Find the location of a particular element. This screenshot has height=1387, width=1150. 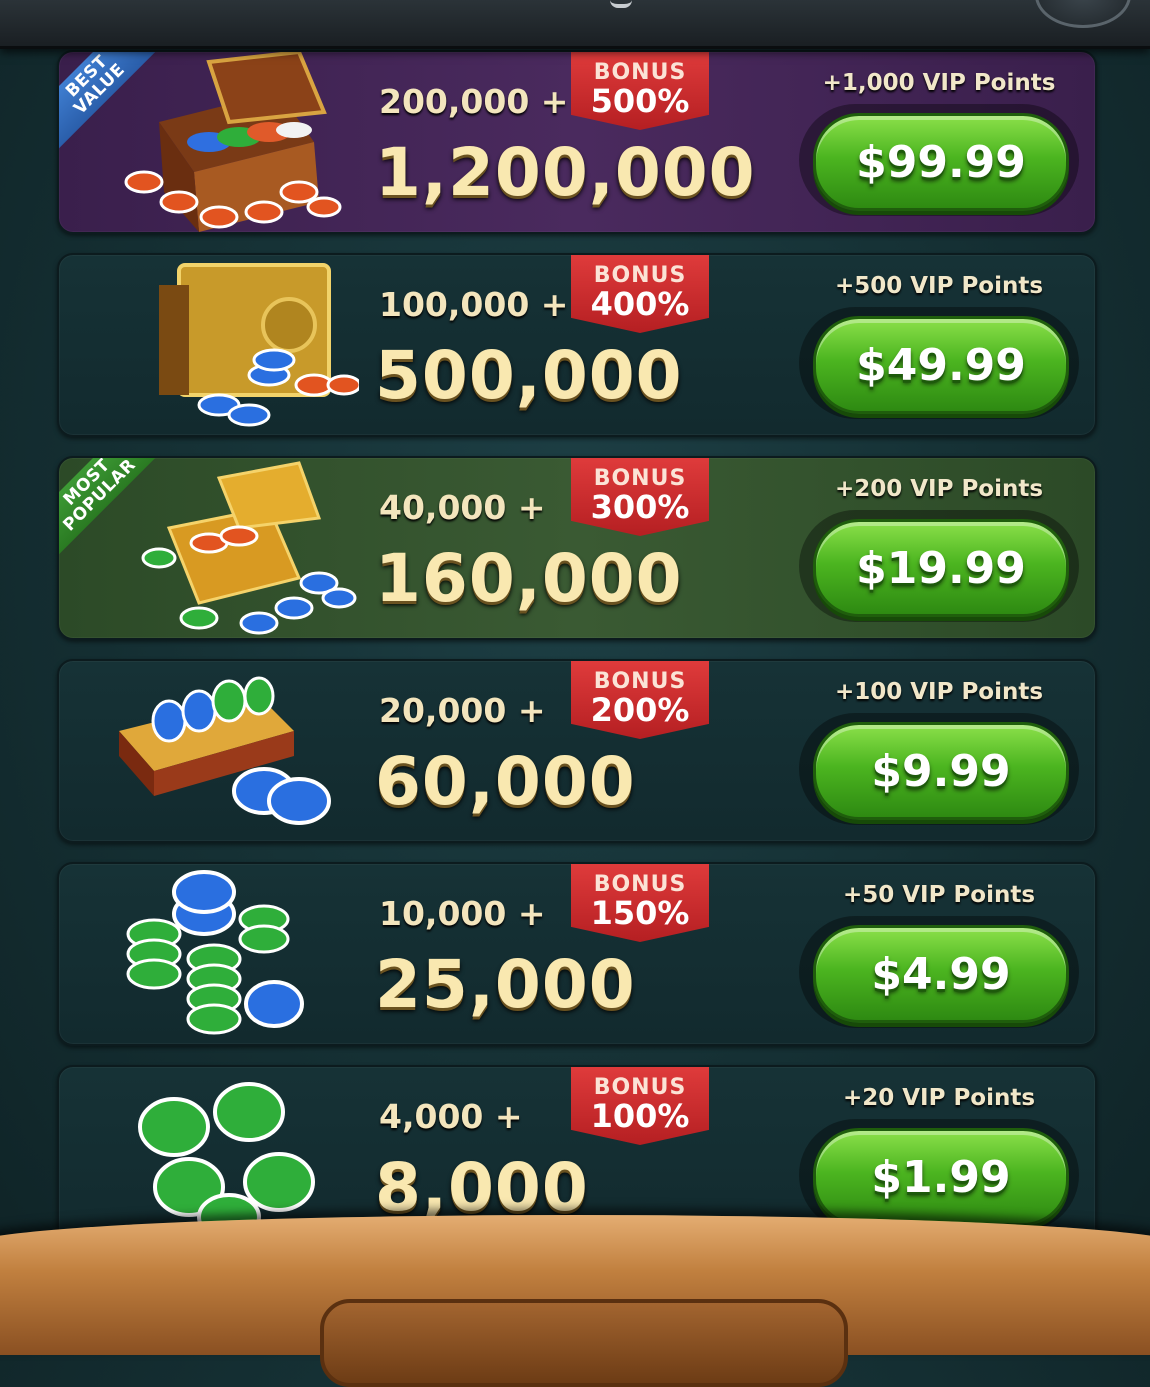

title-glyph is located at coordinates (621, 4).